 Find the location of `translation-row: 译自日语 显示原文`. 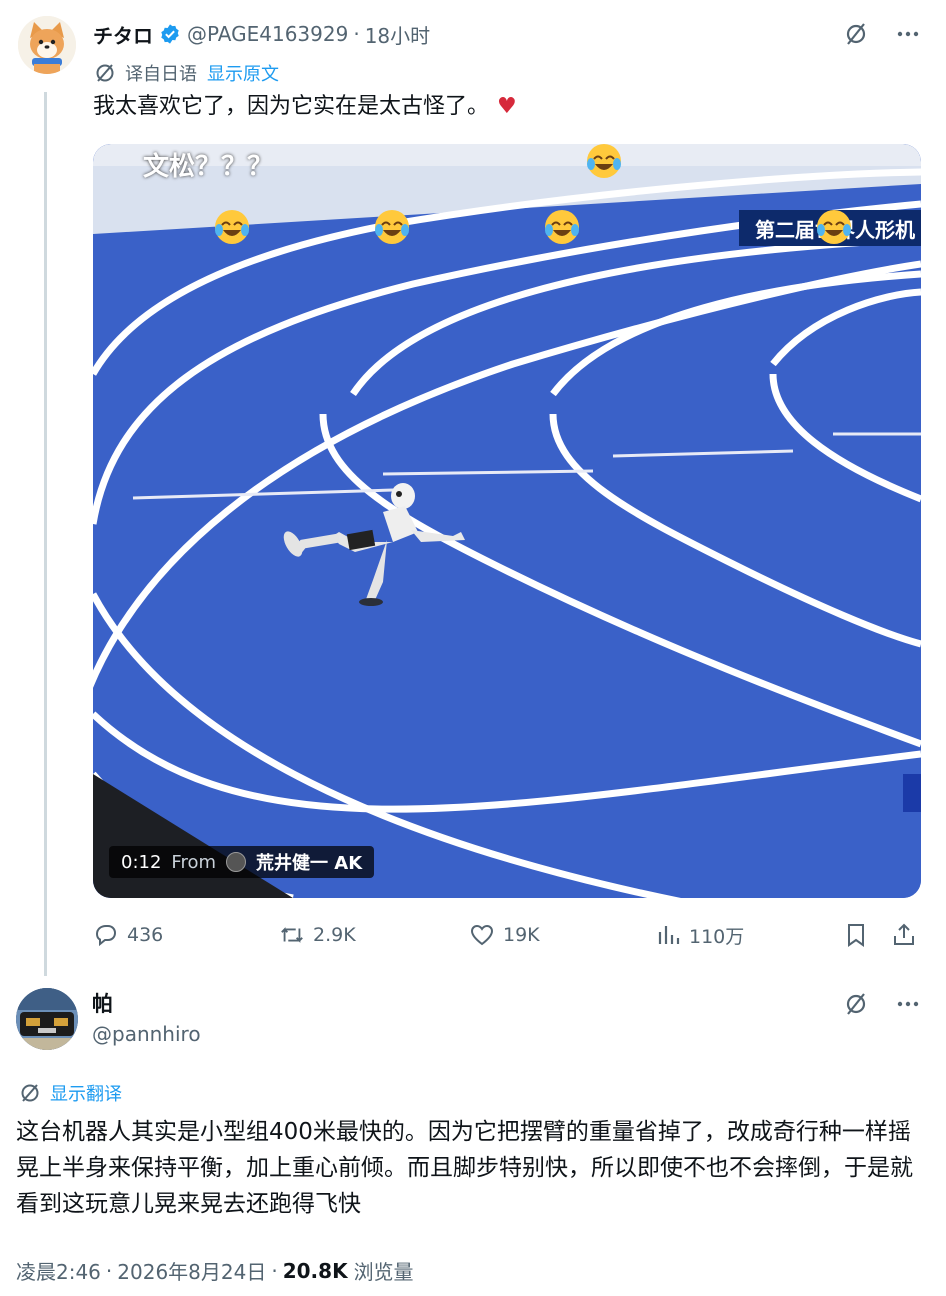

translation-row: 译自日语 显示原文 is located at coordinates (186, 73).